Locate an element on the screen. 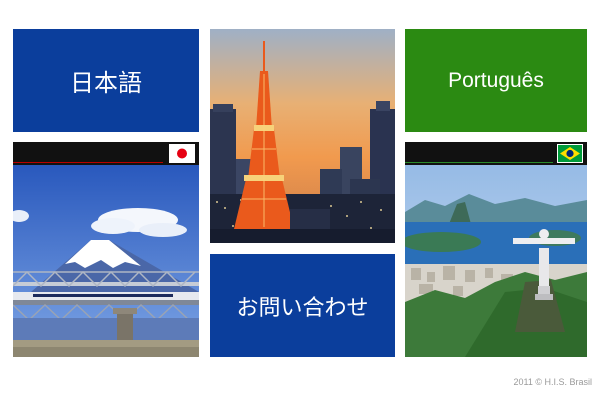  portuguese-language-label: Português is located at coordinates (496, 80).